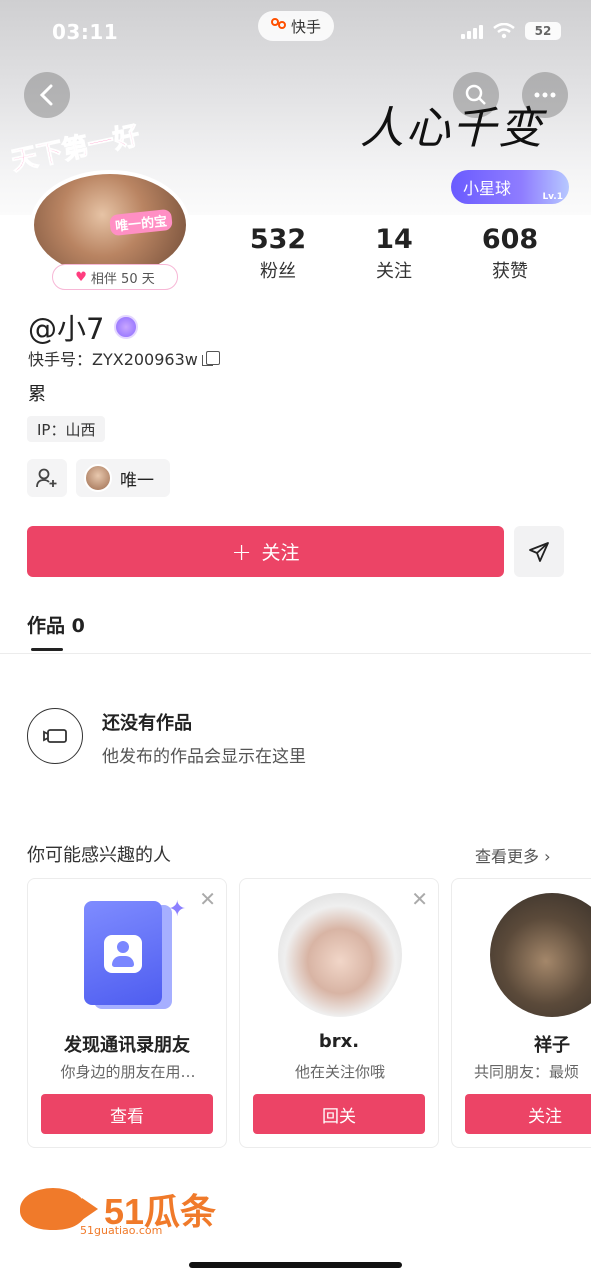 The width and height of the screenshot is (591, 1280). What do you see at coordinates (137, 480) in the screenshot?
I see `friend-chip-label: 唯一` at bounding box center [137, 480].